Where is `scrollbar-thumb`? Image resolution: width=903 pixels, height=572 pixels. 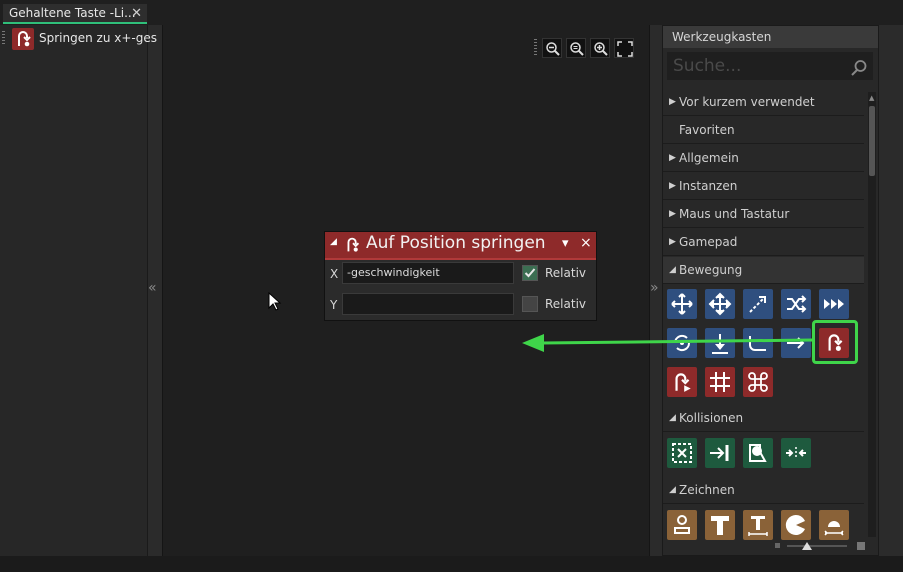
scrollbar-thumb is located at coordinates (872, 141).